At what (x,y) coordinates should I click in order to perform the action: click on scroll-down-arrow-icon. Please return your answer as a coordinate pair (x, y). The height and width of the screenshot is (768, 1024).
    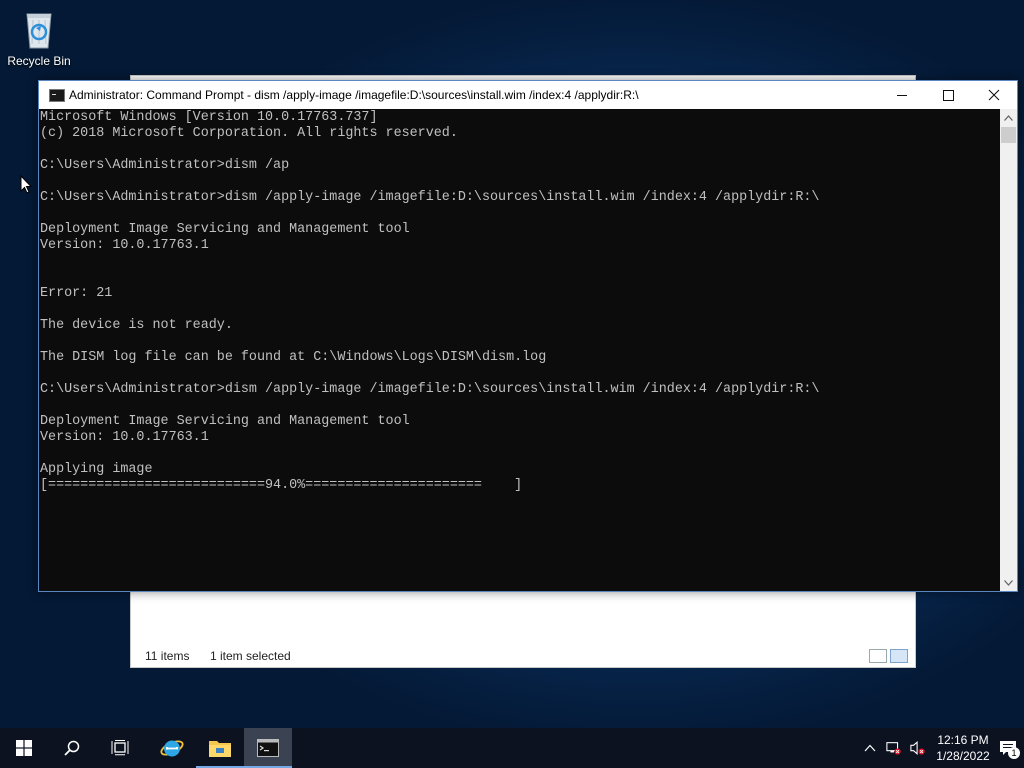
    Looking at the image, I should click on (1008, 582).